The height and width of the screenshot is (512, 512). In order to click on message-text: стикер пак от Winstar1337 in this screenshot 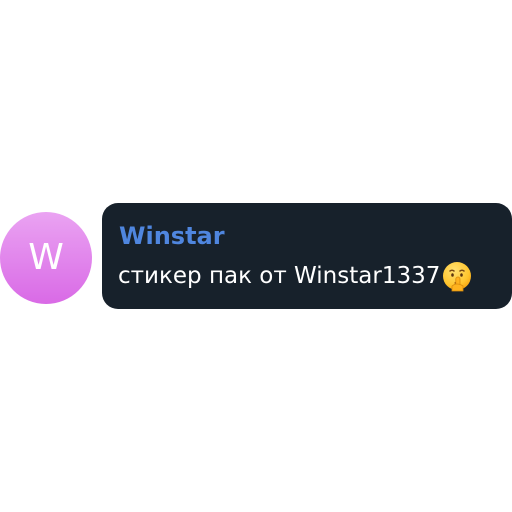, I will do `click(279, 276)`.